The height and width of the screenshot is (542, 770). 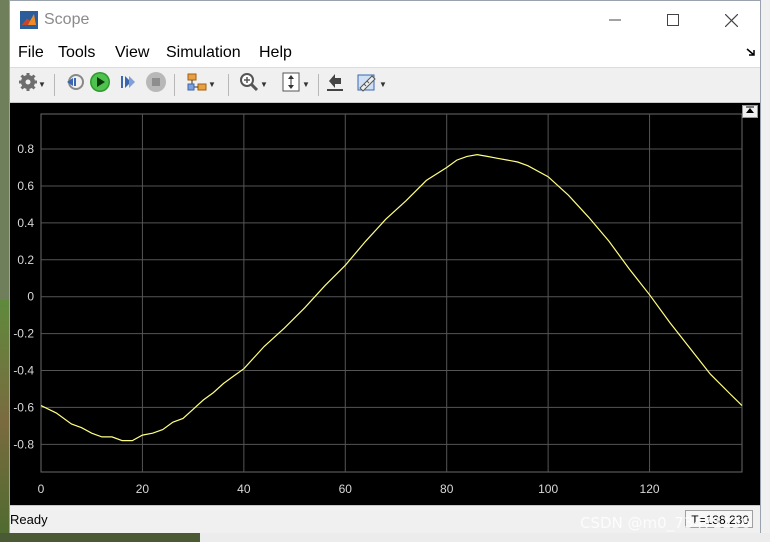 I want to click on run-button, so click(x=100, y=84).